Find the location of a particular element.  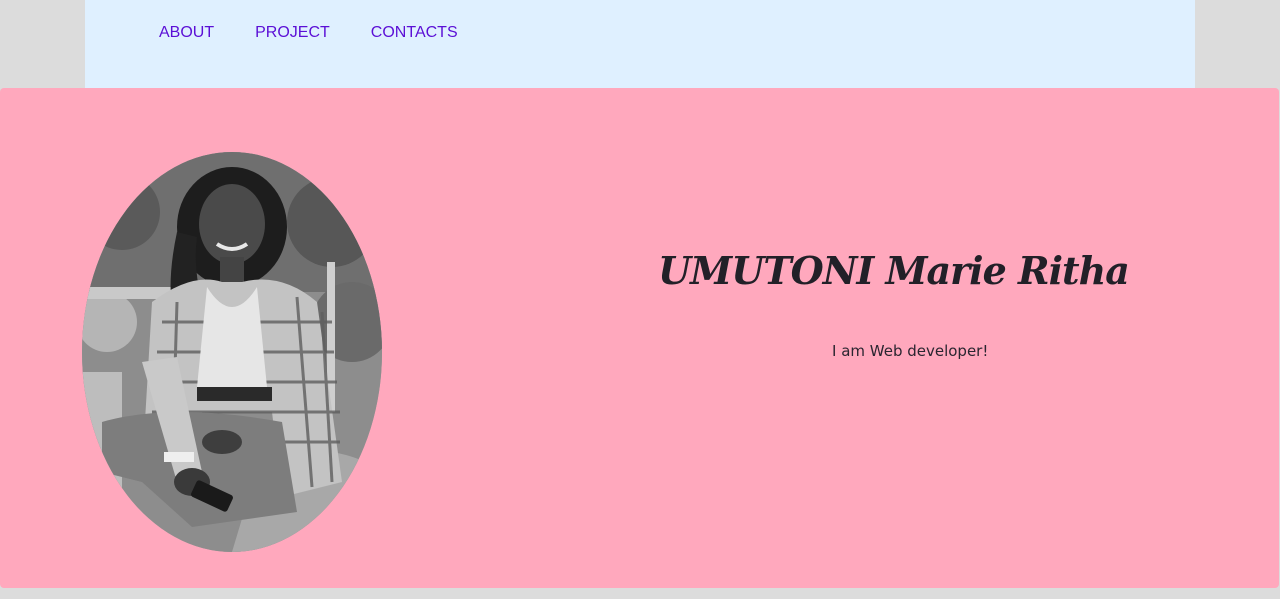

top-navigation: ABOUT PROJECT CONTACTS is located at coordinates (640, 44).